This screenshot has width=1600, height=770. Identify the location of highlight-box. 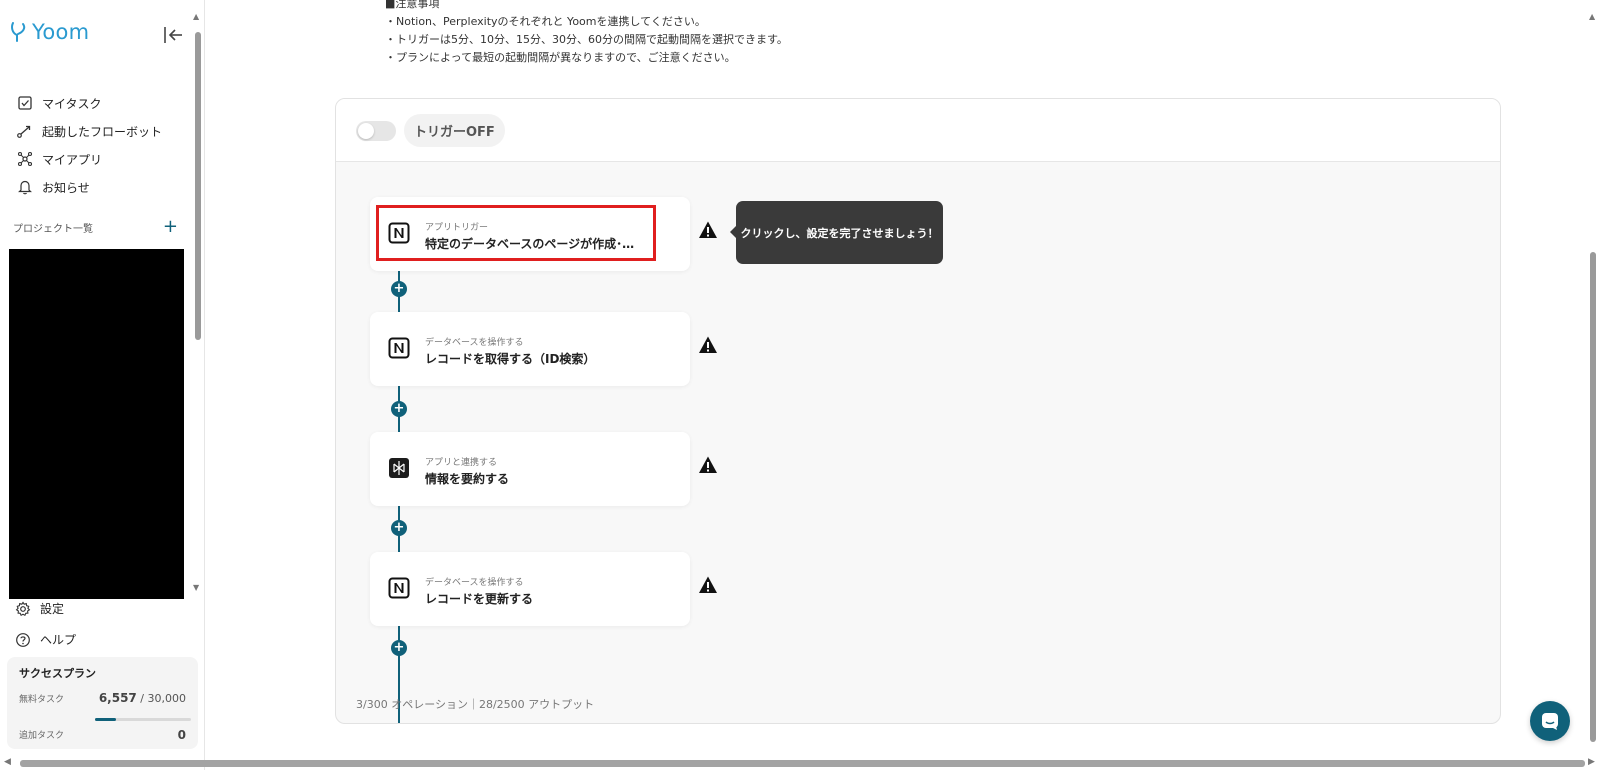
(516, 233).